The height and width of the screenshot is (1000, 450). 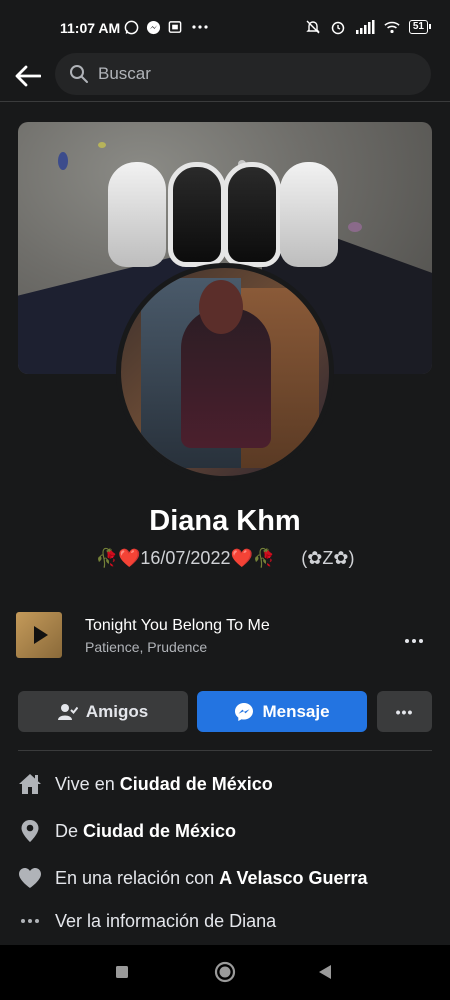 I want to click on friends-button: Amigos, so click(x=103, y=711).